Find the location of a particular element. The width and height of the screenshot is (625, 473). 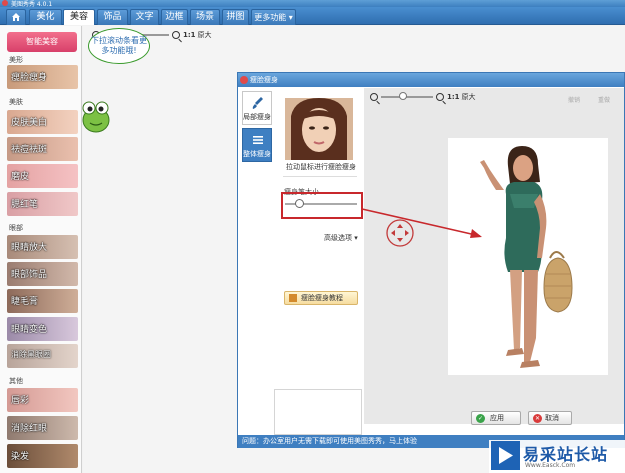

tab-local-slim: 局部瘦身 is located at coordinates (257, 108).